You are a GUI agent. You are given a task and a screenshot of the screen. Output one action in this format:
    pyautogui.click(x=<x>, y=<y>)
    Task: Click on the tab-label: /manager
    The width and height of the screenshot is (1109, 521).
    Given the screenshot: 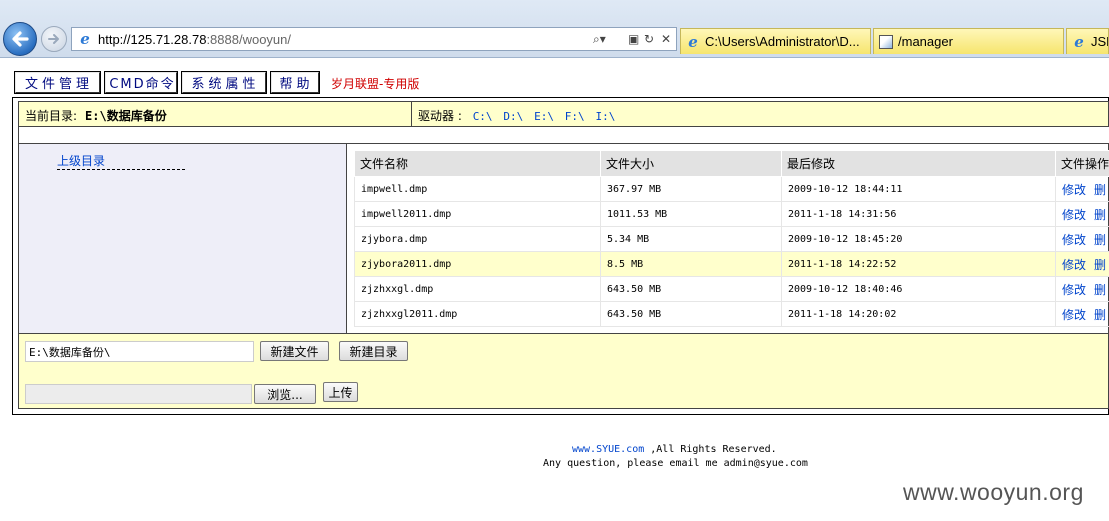 What is the action you would take?
    pyautogui.click(x=925, y=41)
    